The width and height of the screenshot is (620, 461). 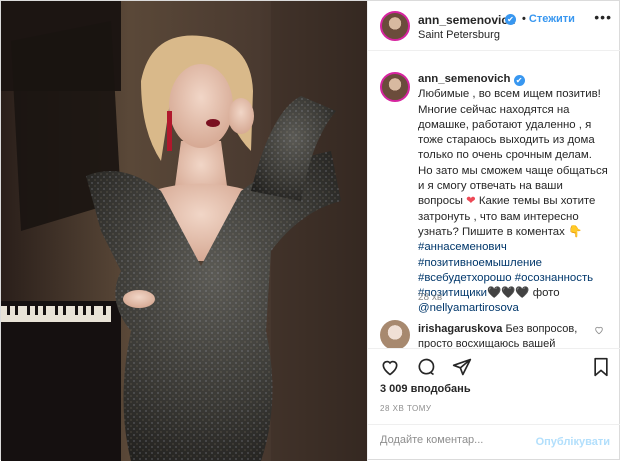 What do you see at coordinates (552, 19) in the screenshot?
I see `follow-label: Стежити` at bounding box center [552, 19].